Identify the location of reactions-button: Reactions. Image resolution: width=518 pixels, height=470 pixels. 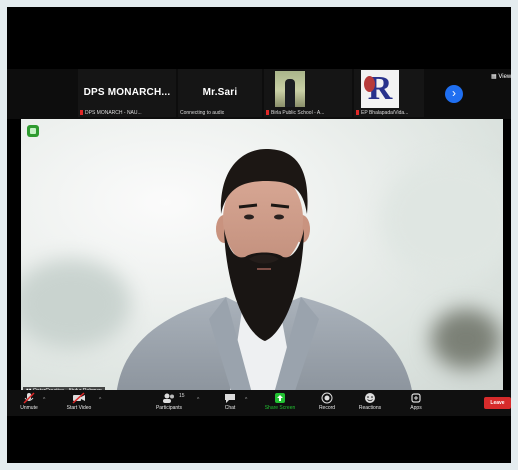
(370, 401).